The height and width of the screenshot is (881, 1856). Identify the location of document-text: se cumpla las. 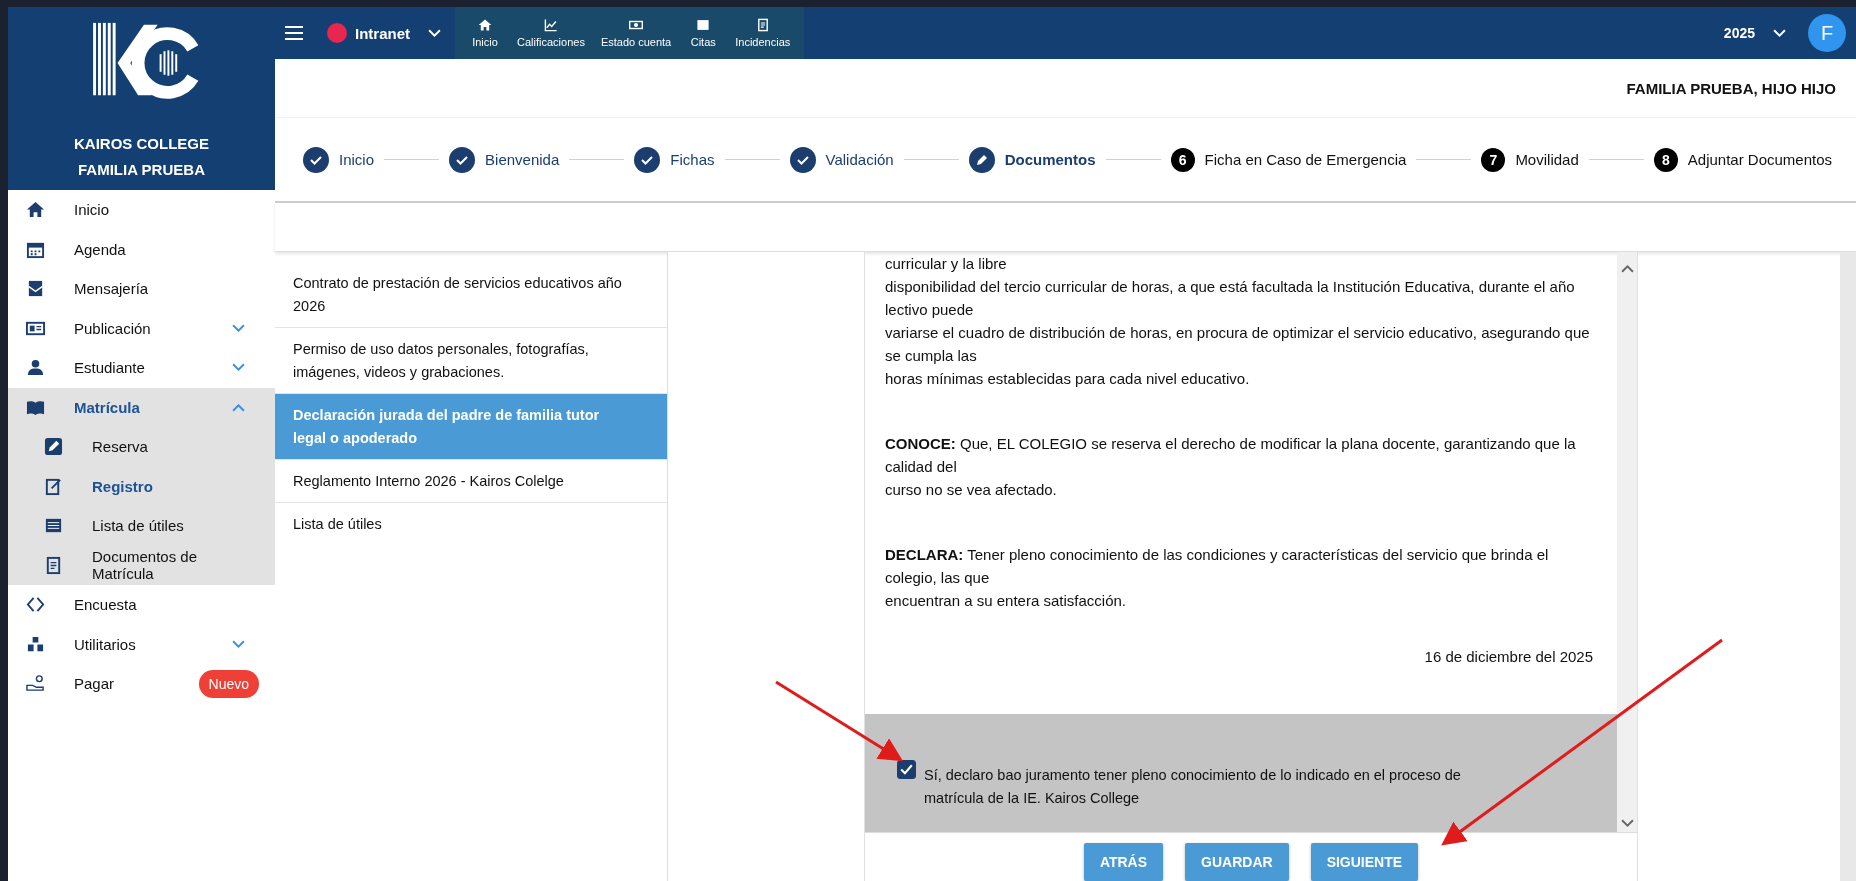
(931, 356).